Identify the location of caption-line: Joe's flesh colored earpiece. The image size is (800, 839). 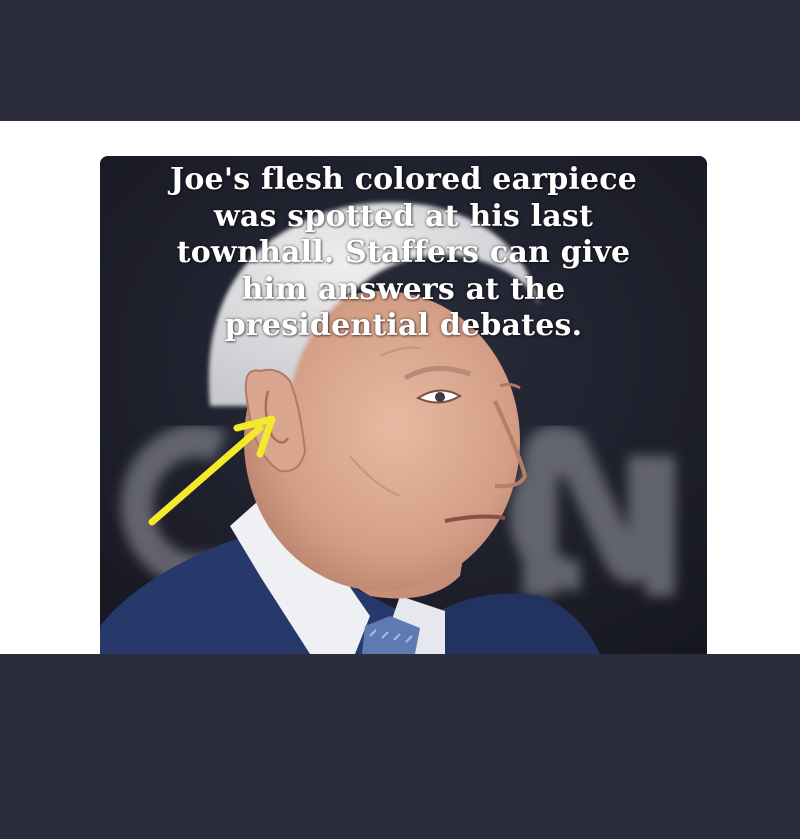
(403, 179).